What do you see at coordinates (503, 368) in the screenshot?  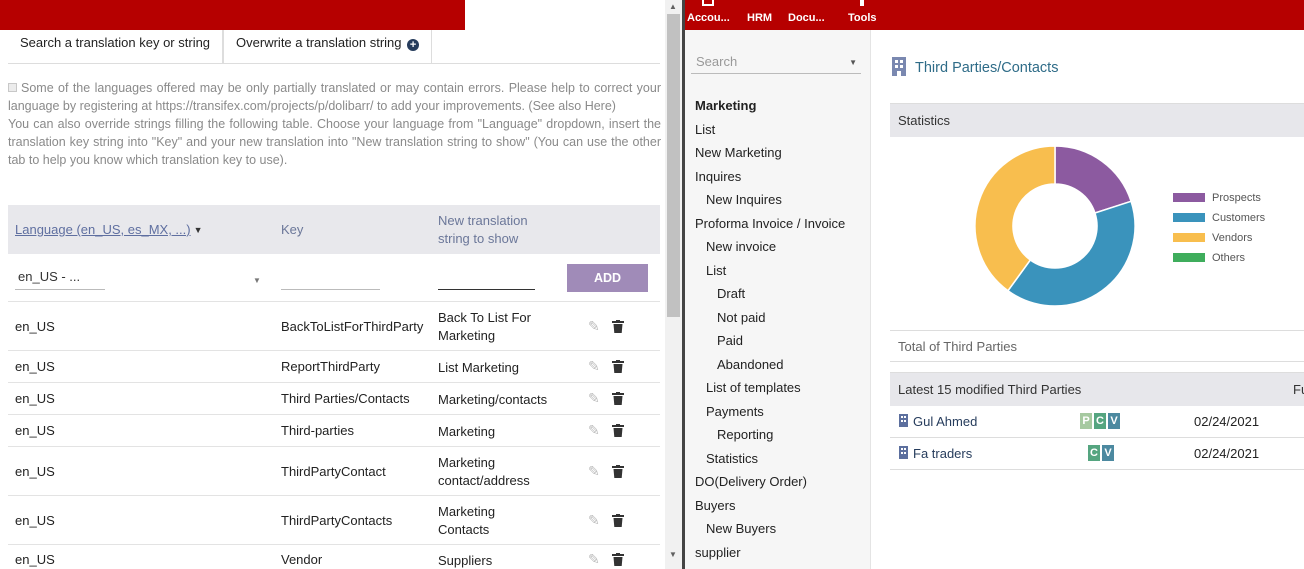 I see `row-value: List Marketing` at bounding box center [503, 368].